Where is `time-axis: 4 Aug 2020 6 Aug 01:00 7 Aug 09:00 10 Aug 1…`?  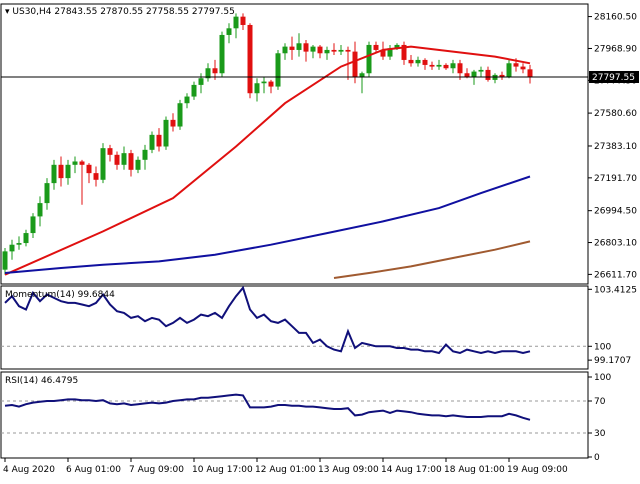 time-axis: 4 Aug 2020 6 Aug 01:00 7 Aug 09:00 10 Aug 1… is located at coordinates (285, 466).